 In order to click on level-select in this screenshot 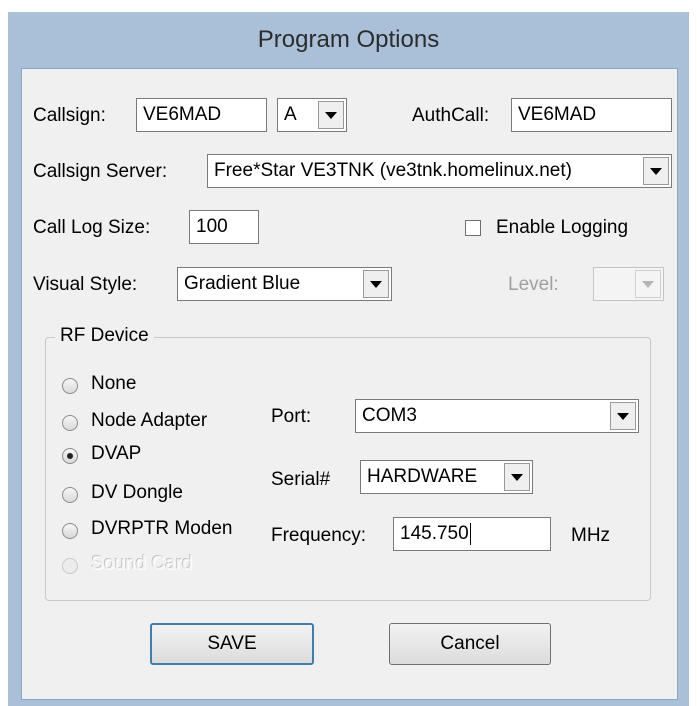, I will do `click(628, 284)`.